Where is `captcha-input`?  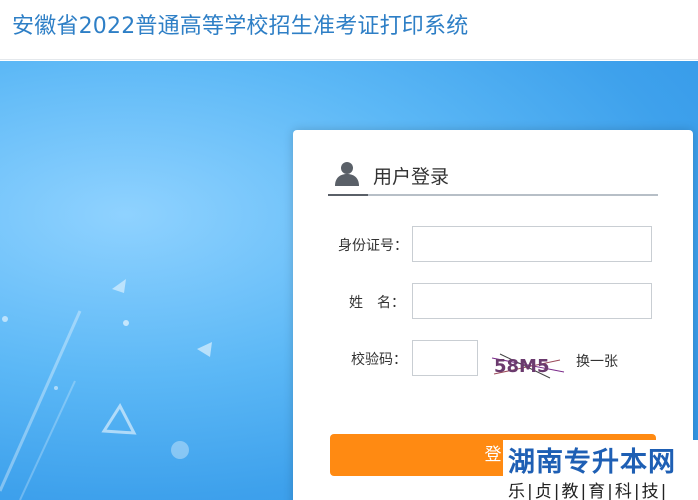 captcha-input is located at coordinates (445, 358).